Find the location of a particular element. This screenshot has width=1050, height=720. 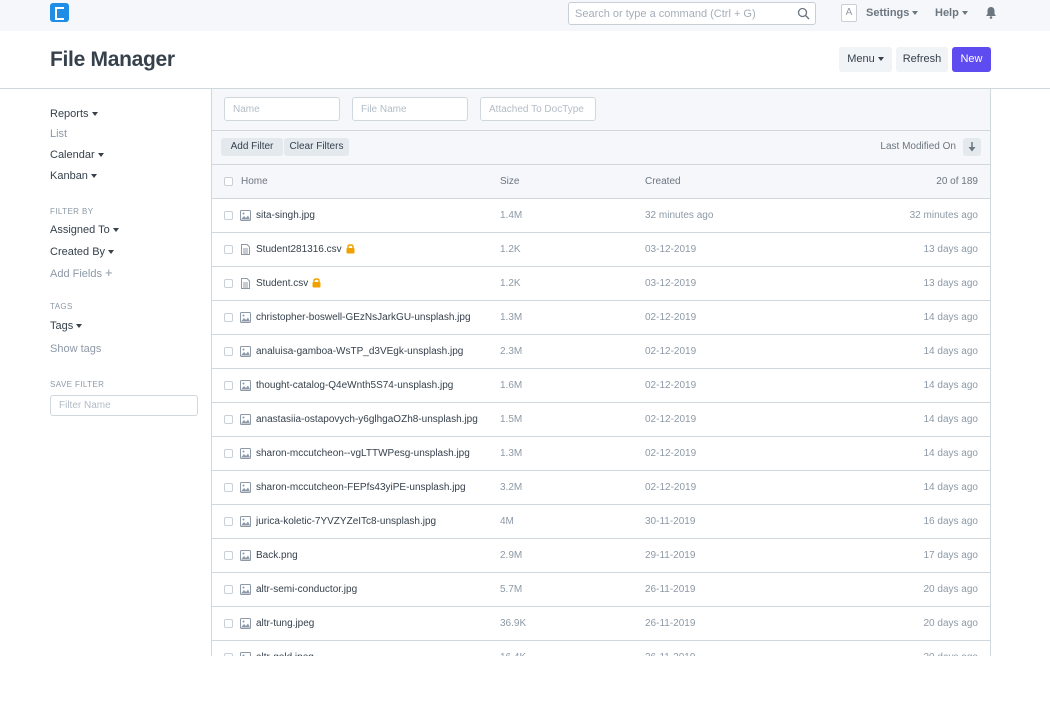

created-date: 02-12-2019 is located at coordinates (671, 351).